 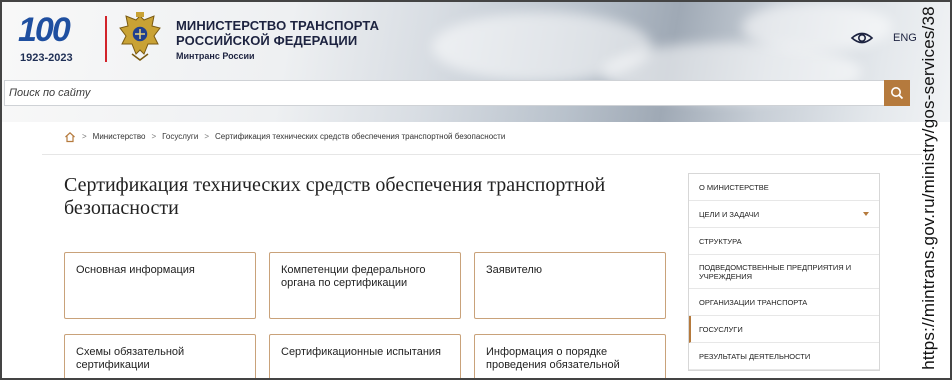 What do you see at coordinates (784, 356) in the screenshot?
I see `sidebar-item-results: Результаты деятельности` at bounding box center [784, 356].